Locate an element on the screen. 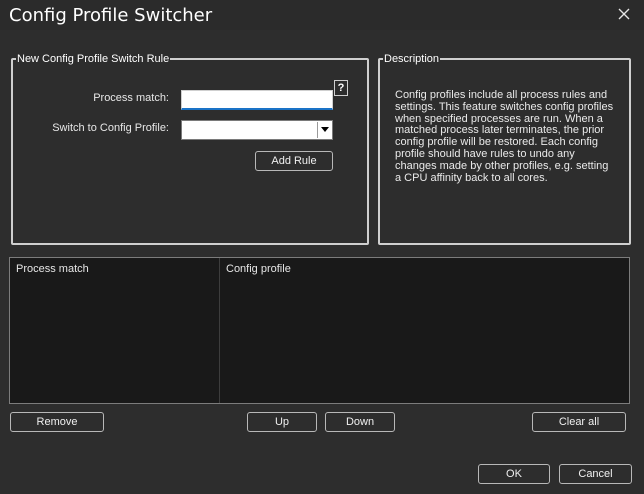  close-icon is located at coordinates (624, 14).